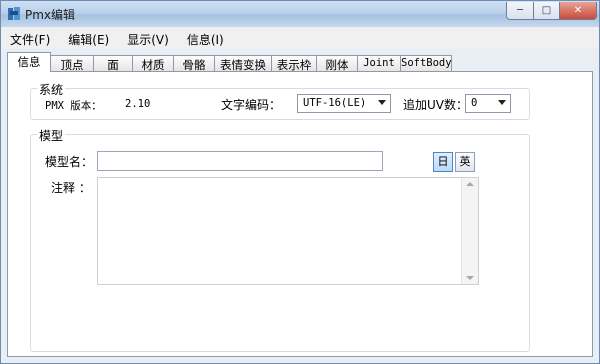 This screenshot has height=364, width=600. I want to click on system-group-title: 系统, so click(51, 89).